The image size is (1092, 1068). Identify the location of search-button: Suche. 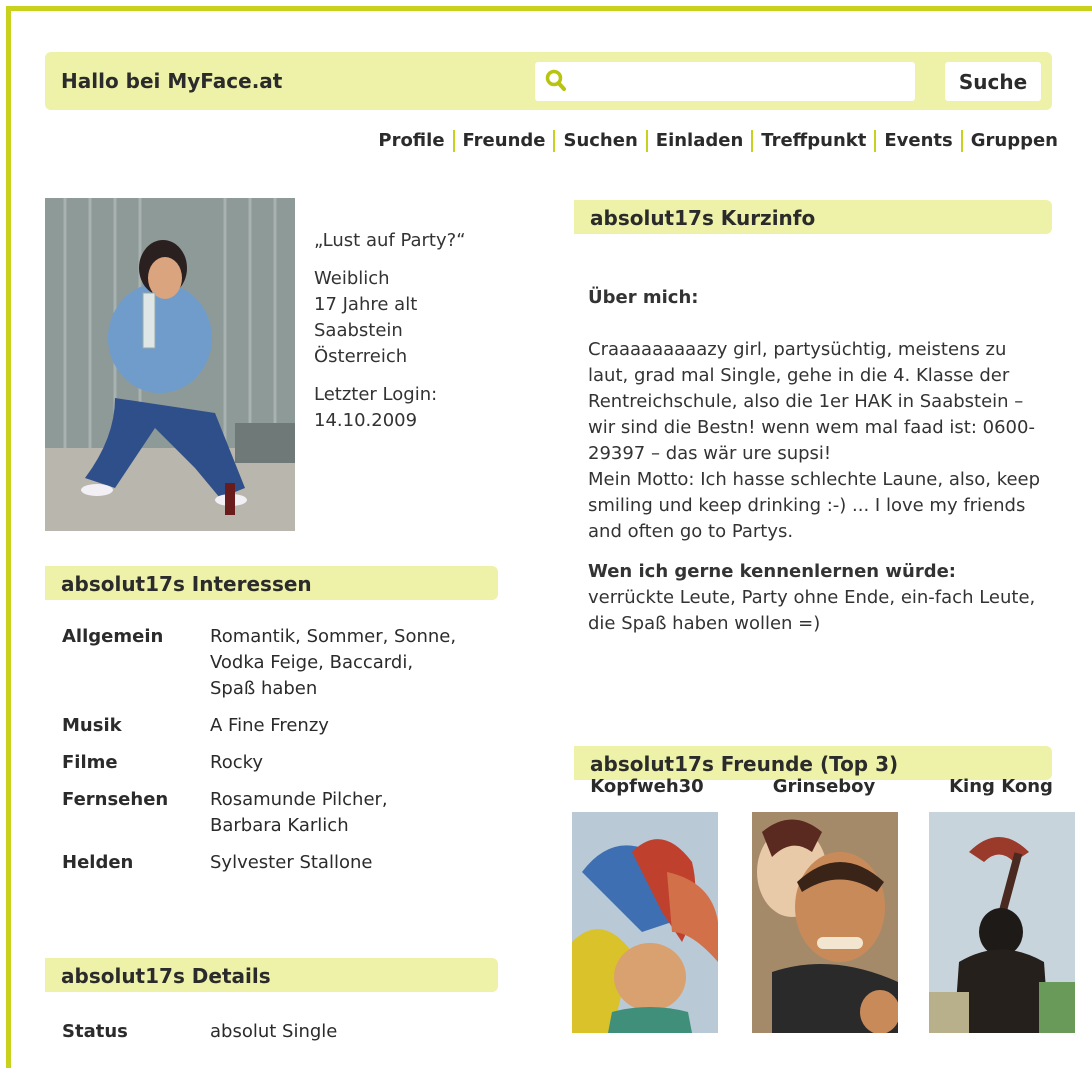
(993, 81).